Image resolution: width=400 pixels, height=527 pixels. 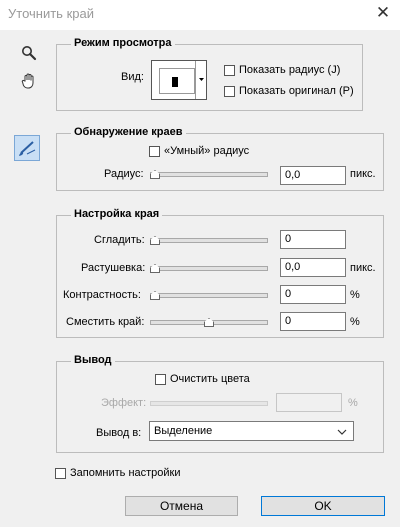 What do you see at coordinates (383, 13) in the screenshot?
I see `close-button: ✕` at bounding box center [383, 13].